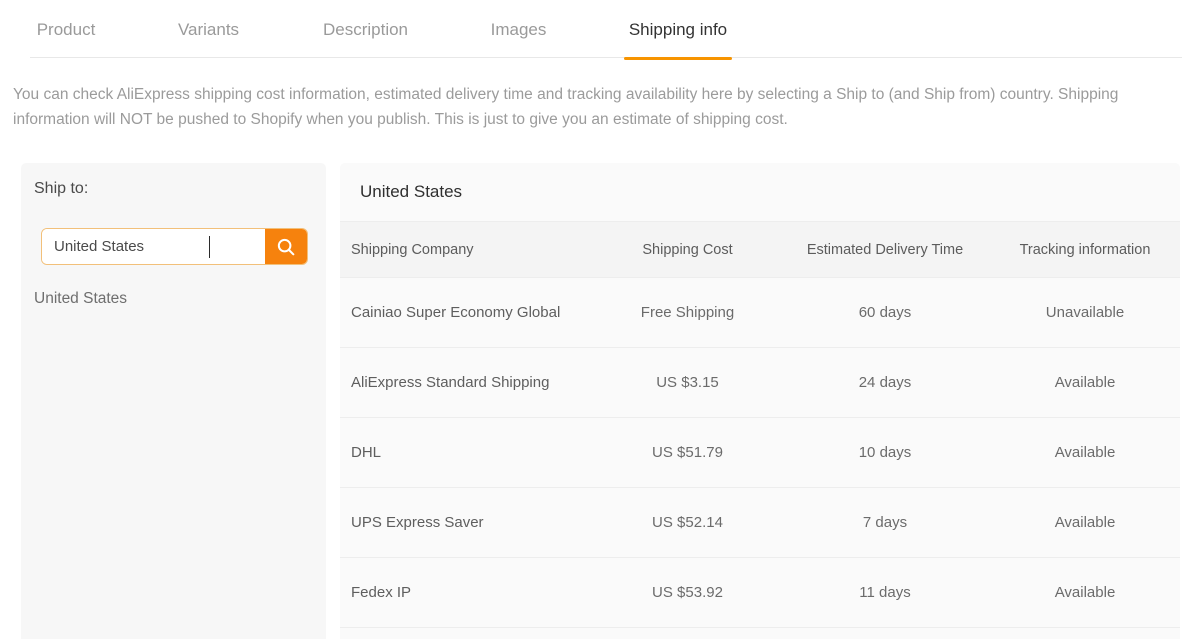  Describe the element at coordinates (1085, 312) in the screenshot. I see `cell-tracking-information: Unavailable` at that location.